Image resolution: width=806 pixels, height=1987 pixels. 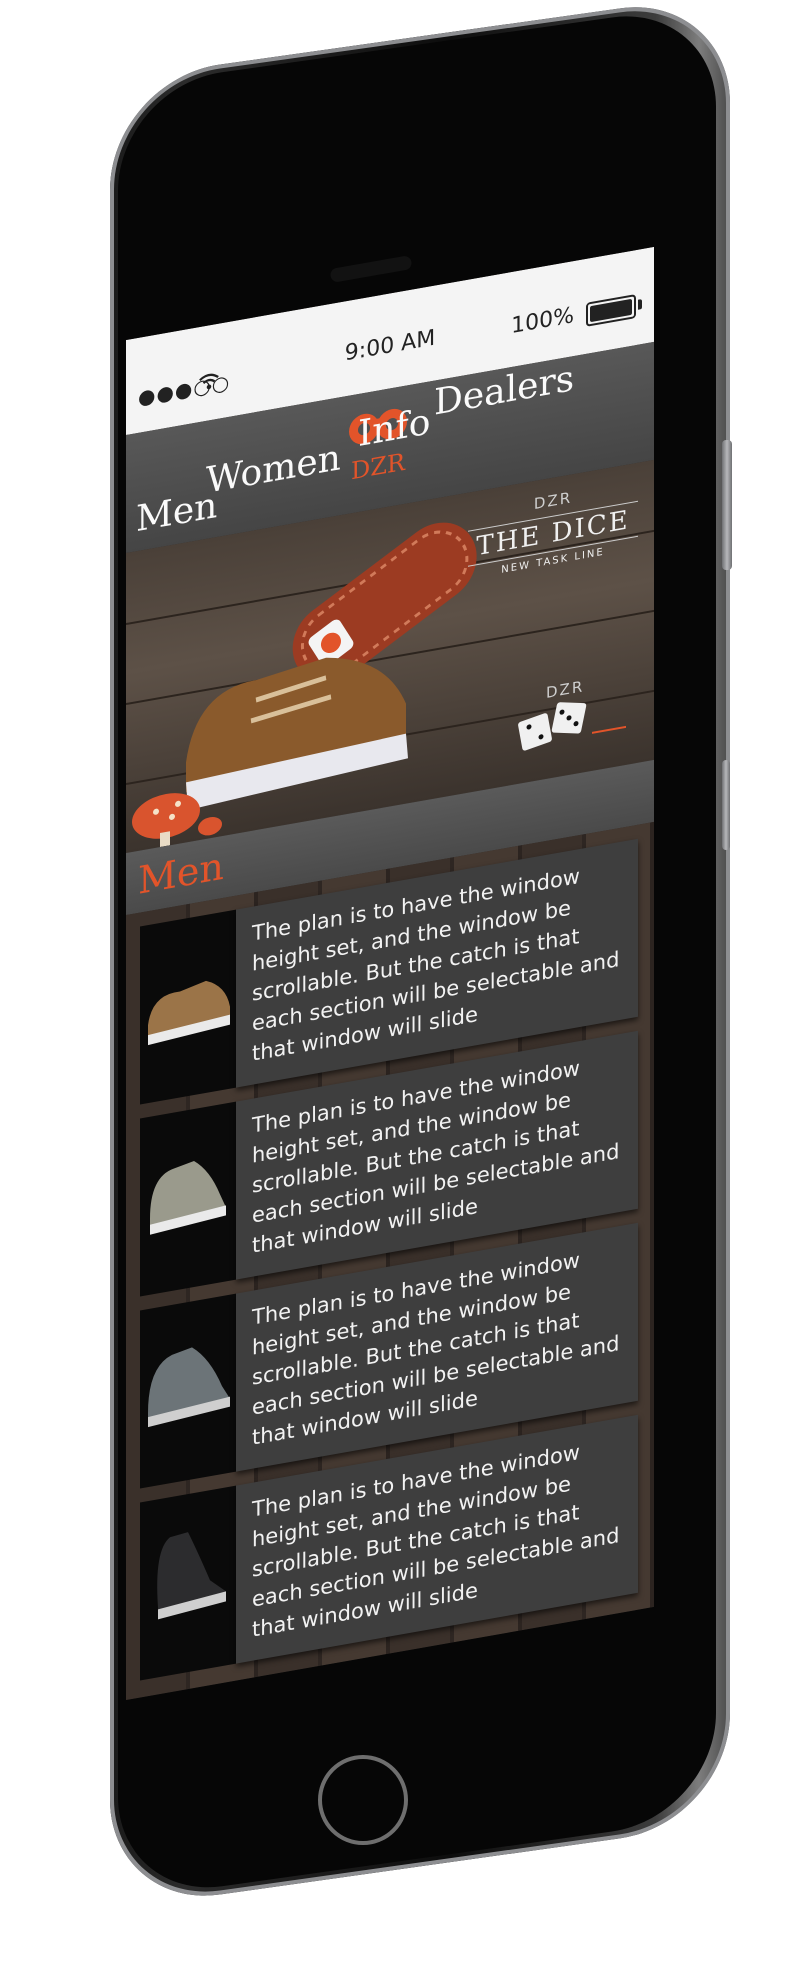 What do you see at coordinates (726, 805) in the screenshot?
I see `volume-button` at bounding box center [726, 805].